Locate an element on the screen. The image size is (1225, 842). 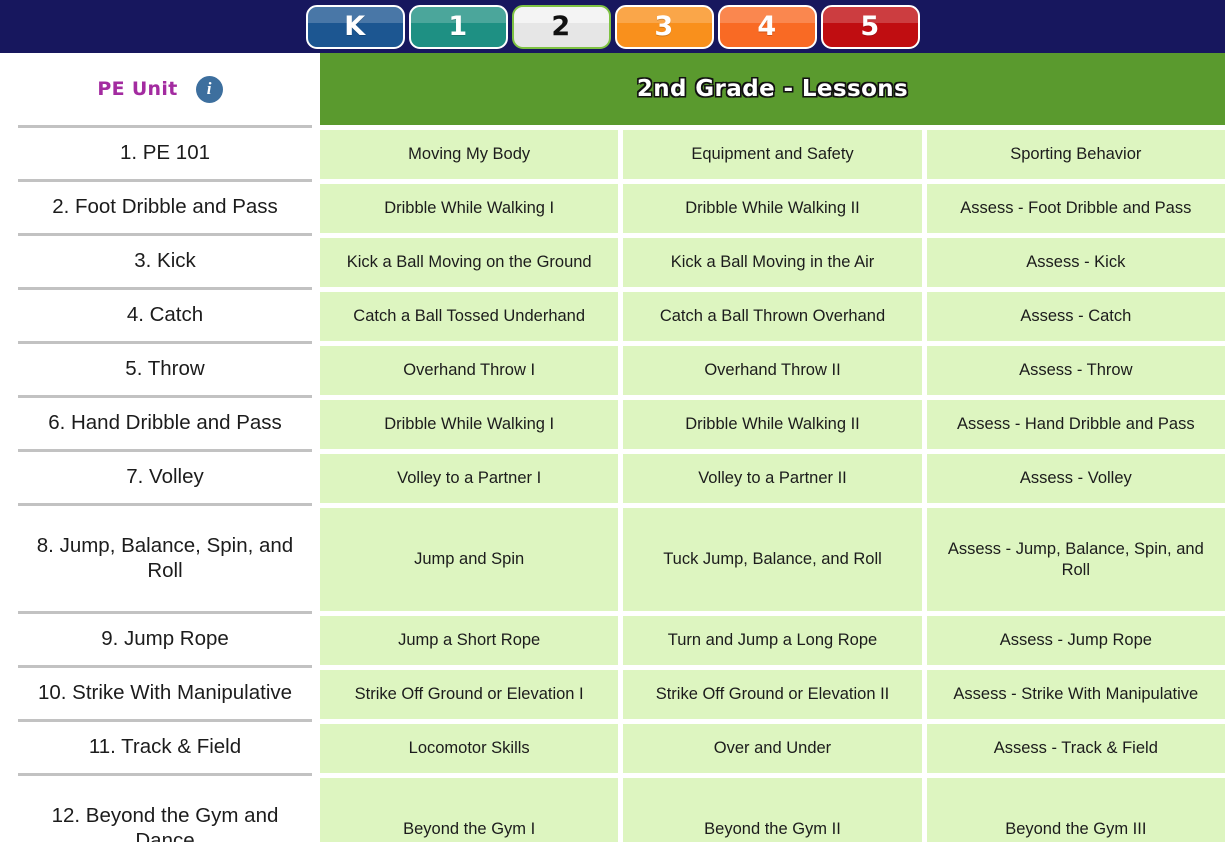
lesson-cell: Equipment and Safety is located at coordinates (772, 154).